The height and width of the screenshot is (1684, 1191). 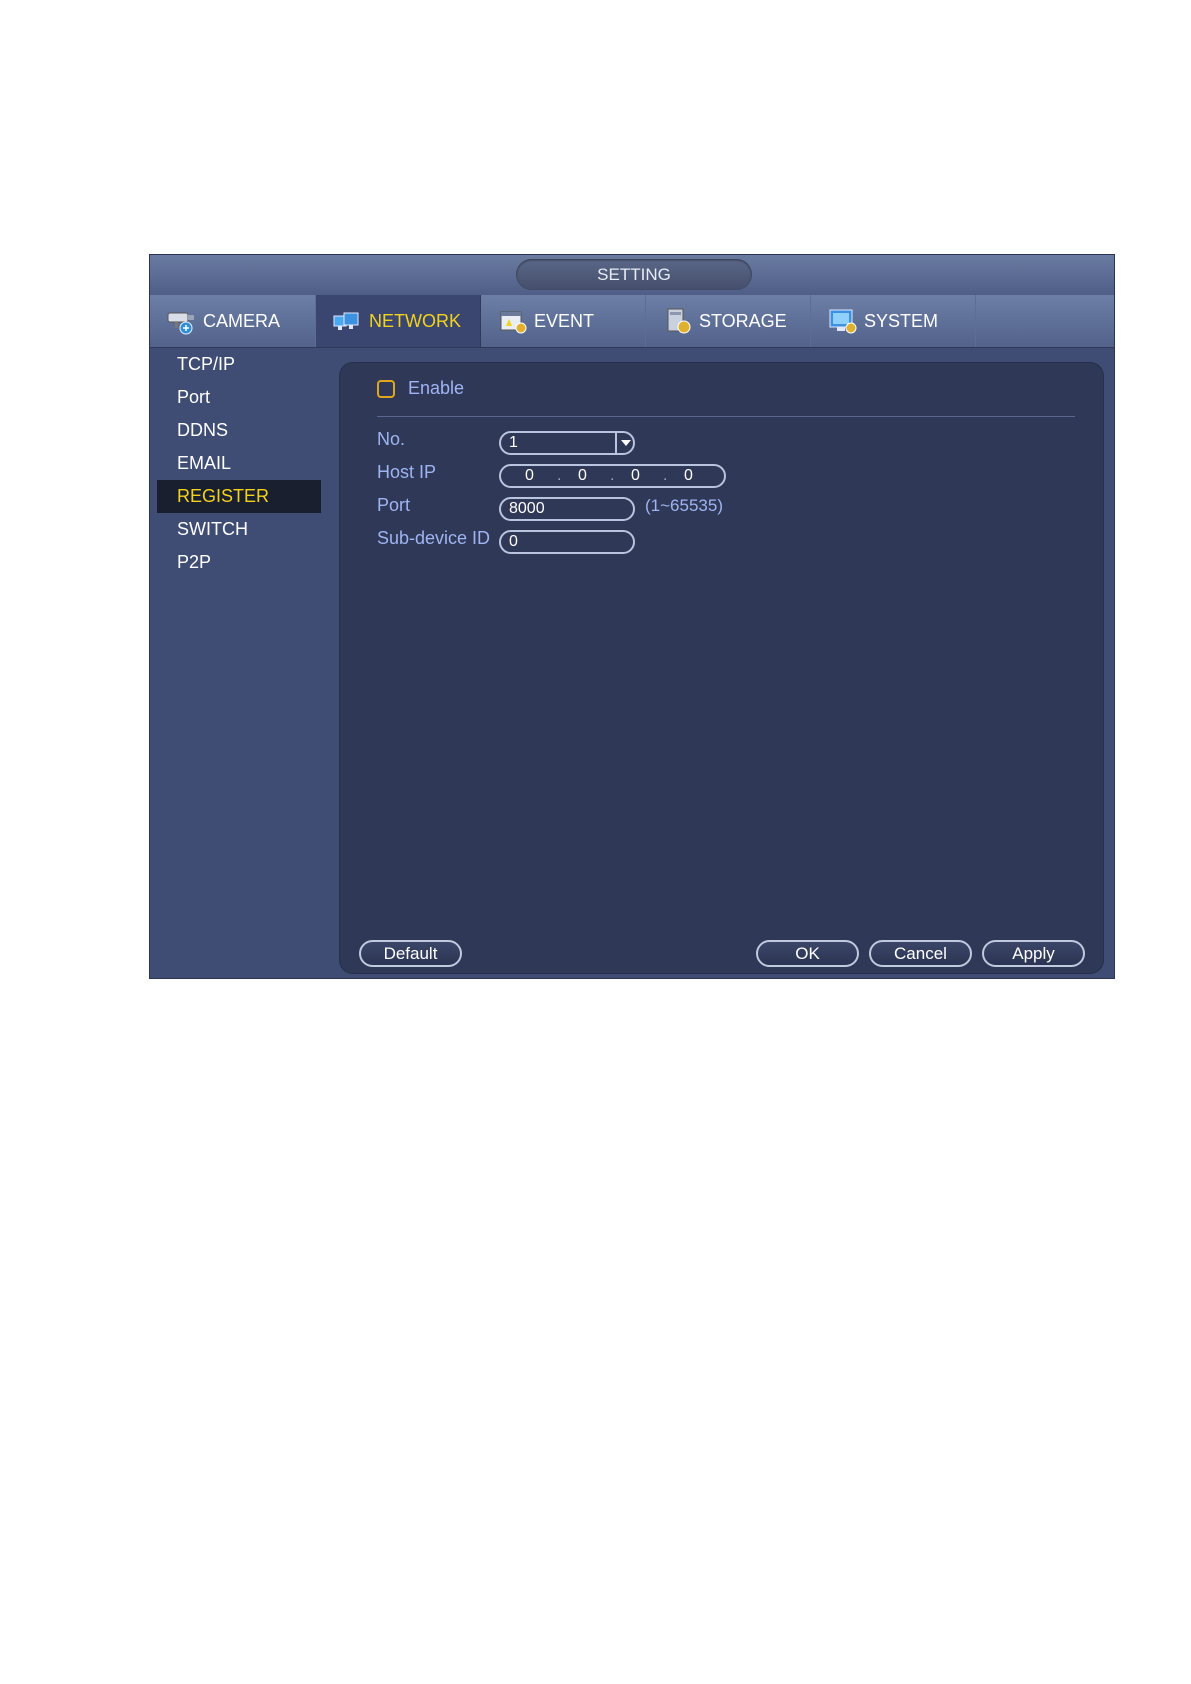 I want to click on ip-octet-2: 0, so click(x=582, y=476).